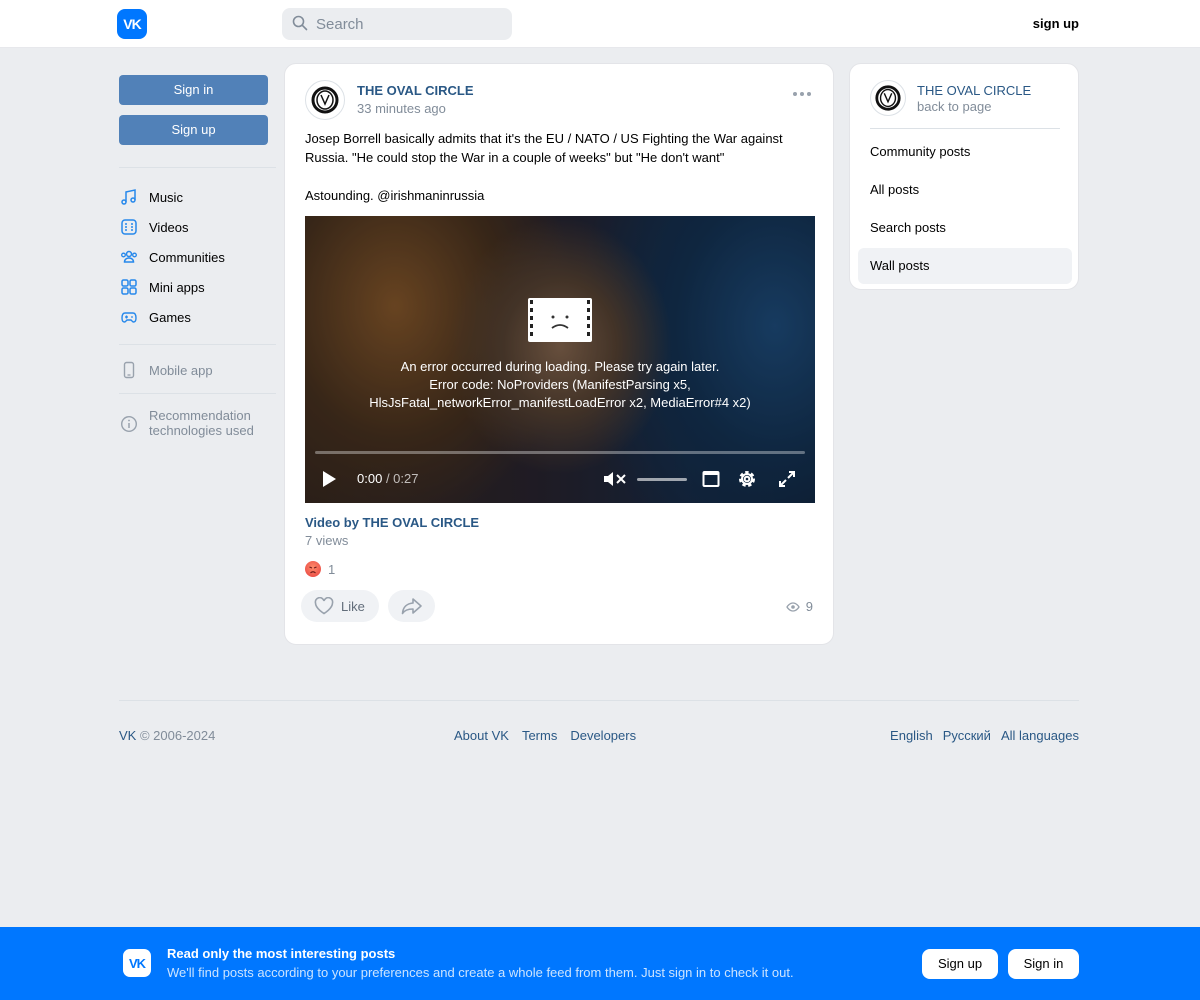 Image resolution: width=1200 pixels, height=1000 pixels. What do you see at coordinates (197, 227) in the screenshot?
I see `sidebar-item-videos: Videos` at bounding box center [197, 227].